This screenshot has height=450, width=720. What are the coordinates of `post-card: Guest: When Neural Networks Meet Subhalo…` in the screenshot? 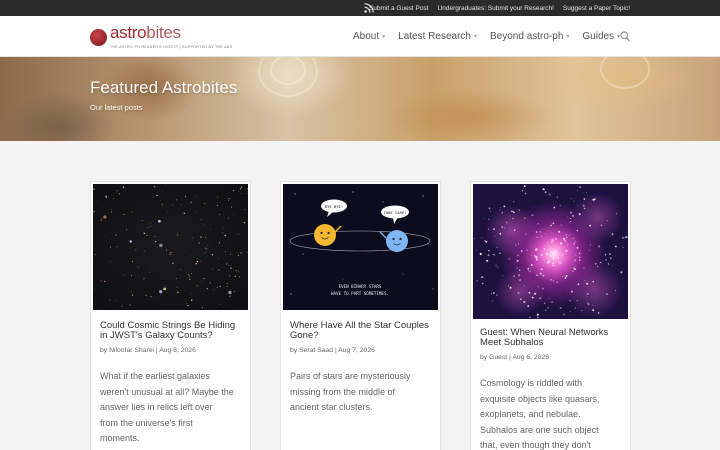 It's located at (550, 315).